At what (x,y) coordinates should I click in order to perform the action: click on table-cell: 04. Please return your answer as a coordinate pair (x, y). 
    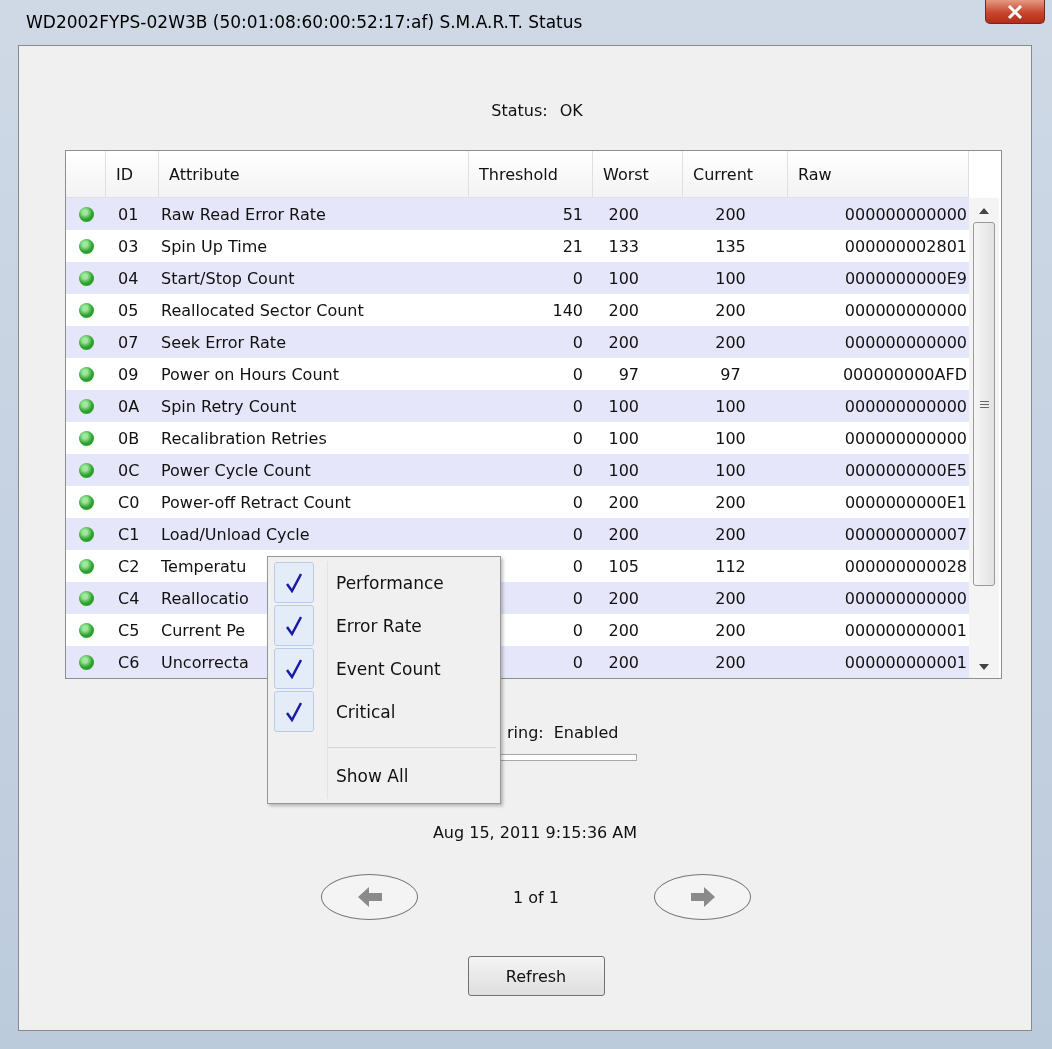
    Looking at the image, I should click on (128, 278).